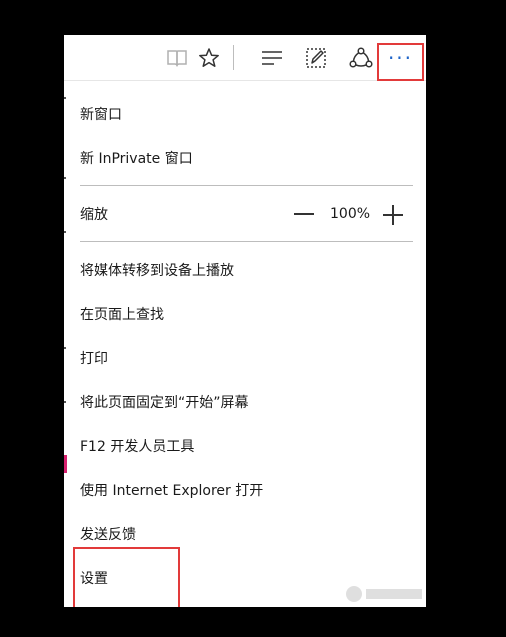  I want to click on menu-item-new-window: 新窗口, so click(240, 114).